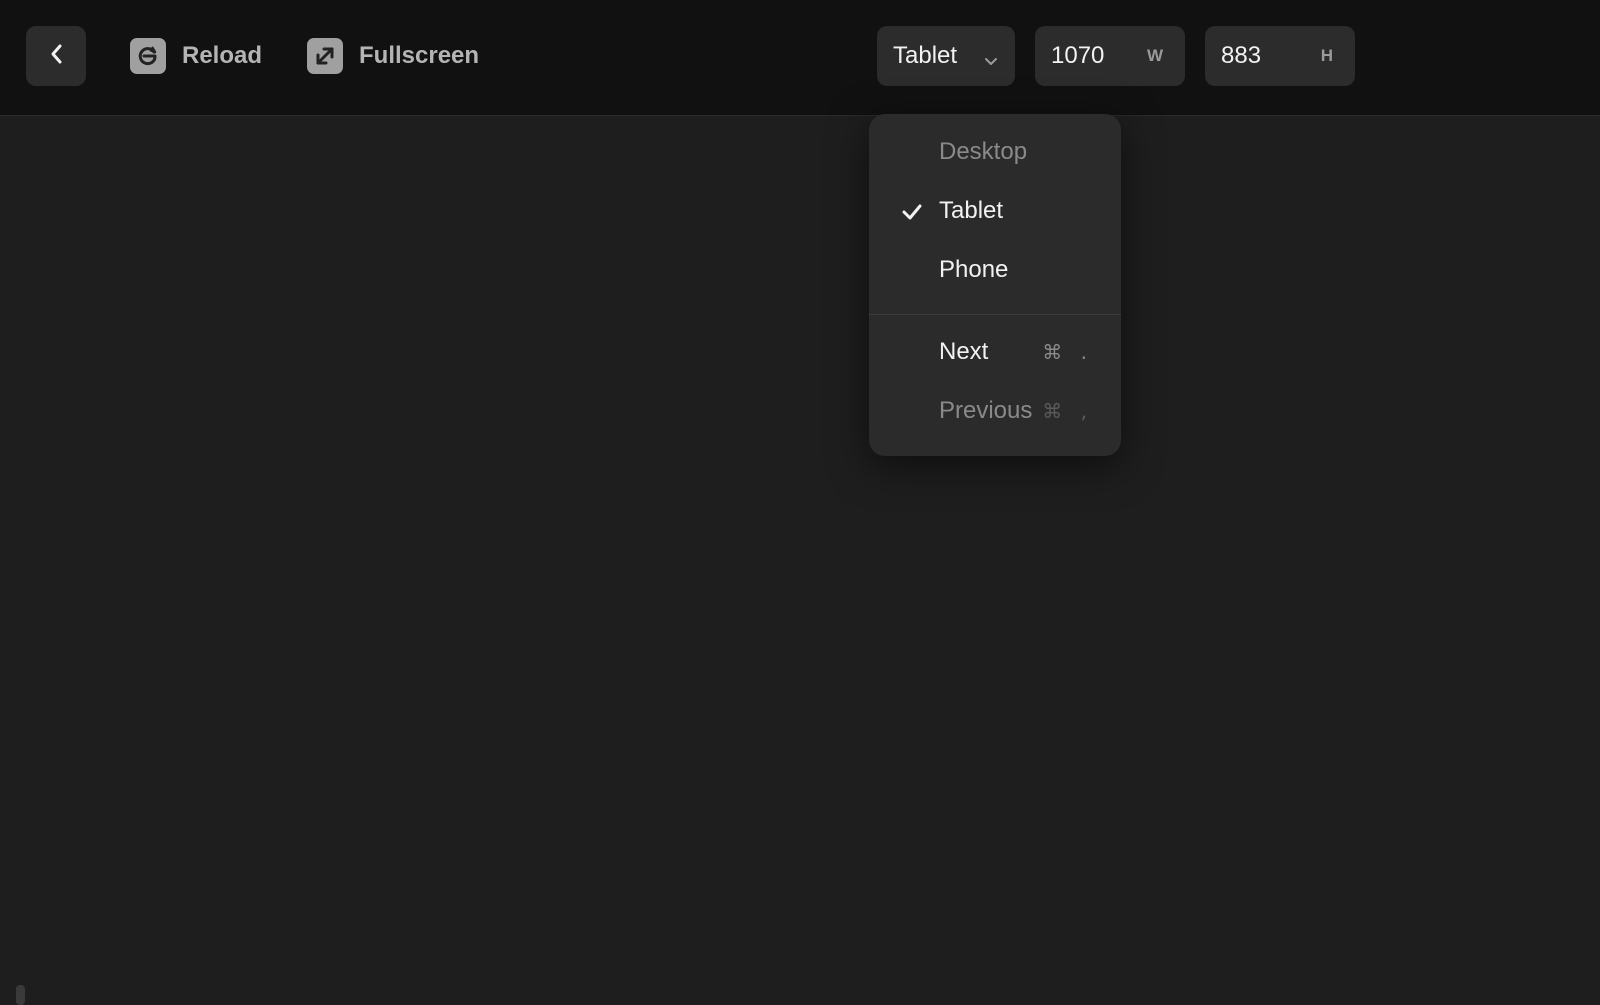  I want to click on chevron-down-icon, so click(991, 62).